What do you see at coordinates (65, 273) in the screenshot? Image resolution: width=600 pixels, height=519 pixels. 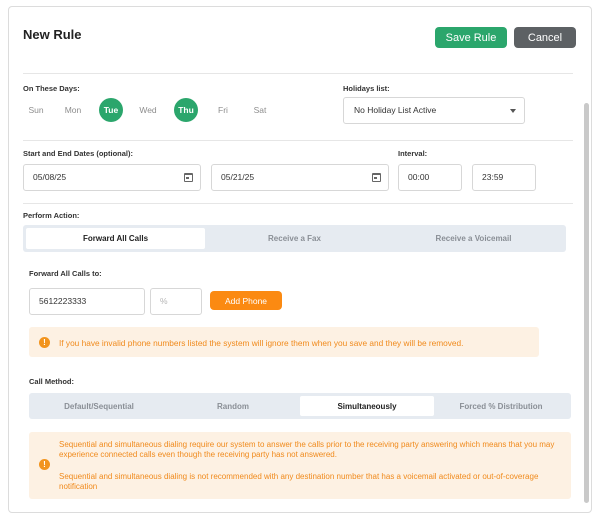 I see `forward-label: Forward All Calls to:` at bounding box center [65, 273].